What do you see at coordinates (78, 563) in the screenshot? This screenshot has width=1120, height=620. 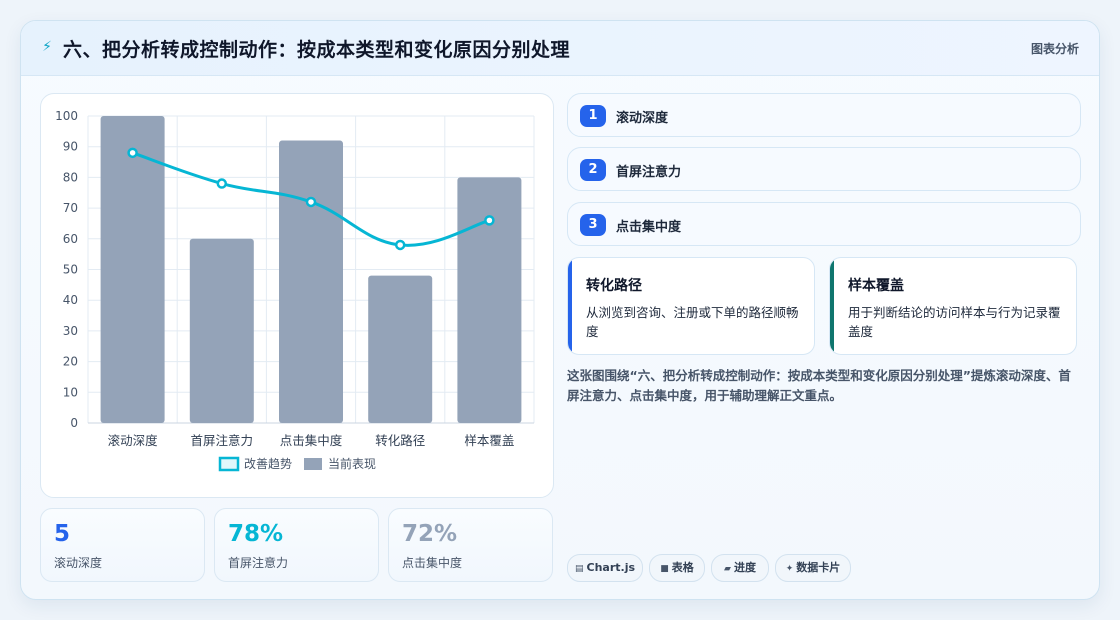 I see `stat-label: 滚动深度` at bounding box center [78, 563].